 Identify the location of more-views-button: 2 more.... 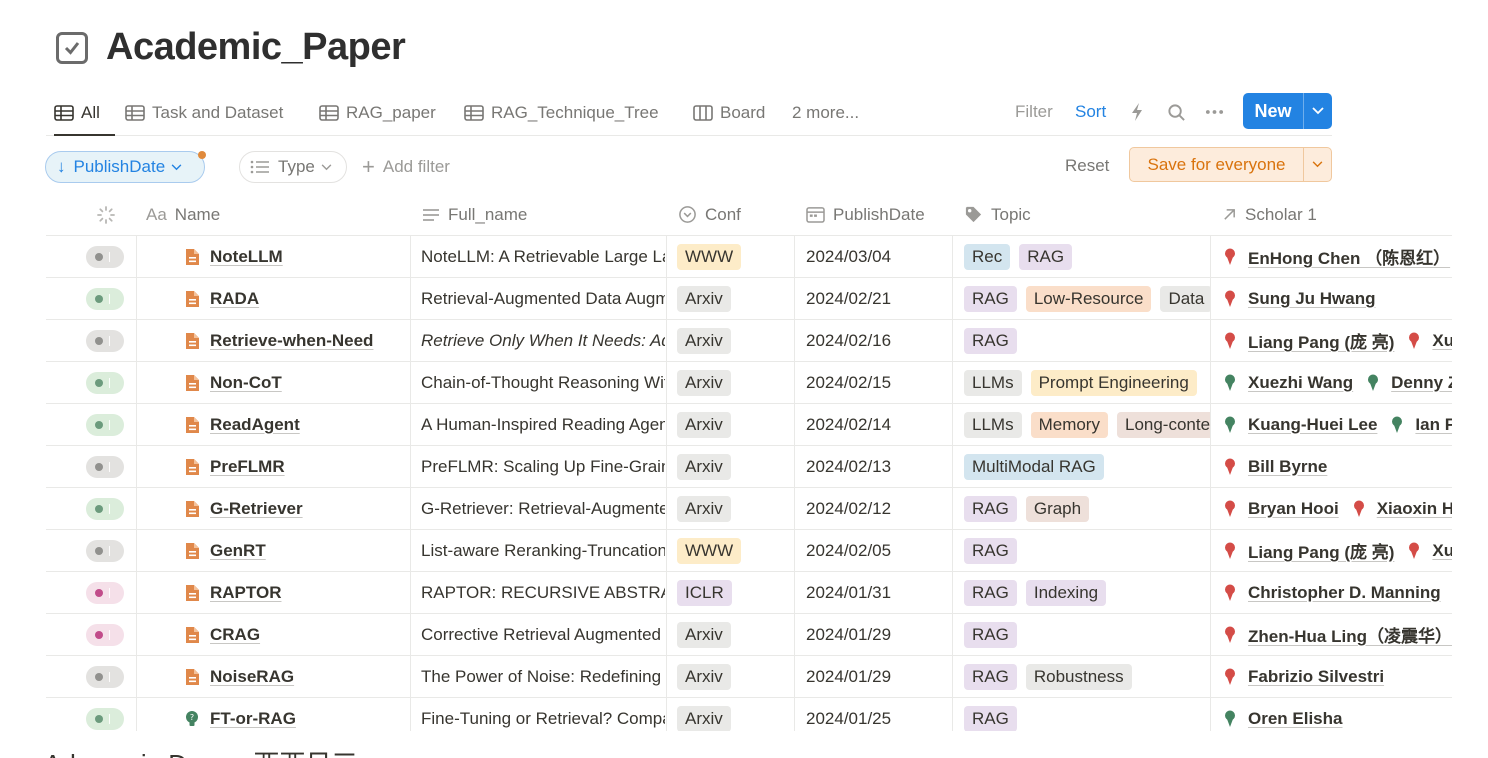
(825, 113).